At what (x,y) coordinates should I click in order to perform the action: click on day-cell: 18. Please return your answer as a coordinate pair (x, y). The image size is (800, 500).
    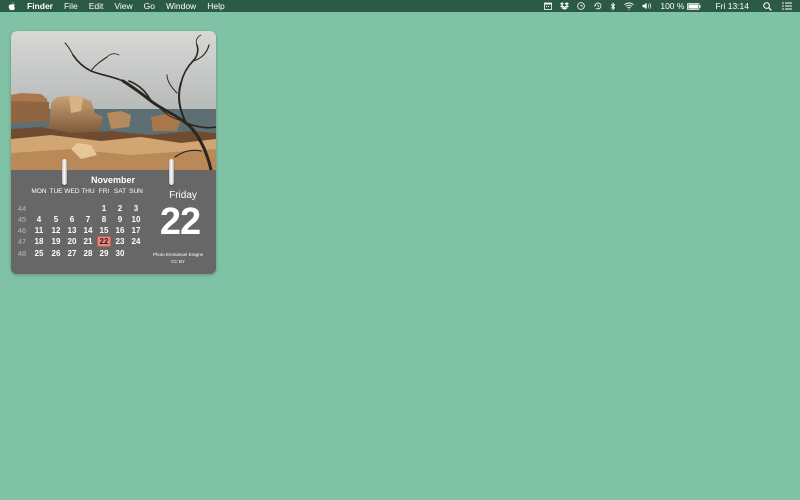
    Looking at the image, I should click on (39, 241).